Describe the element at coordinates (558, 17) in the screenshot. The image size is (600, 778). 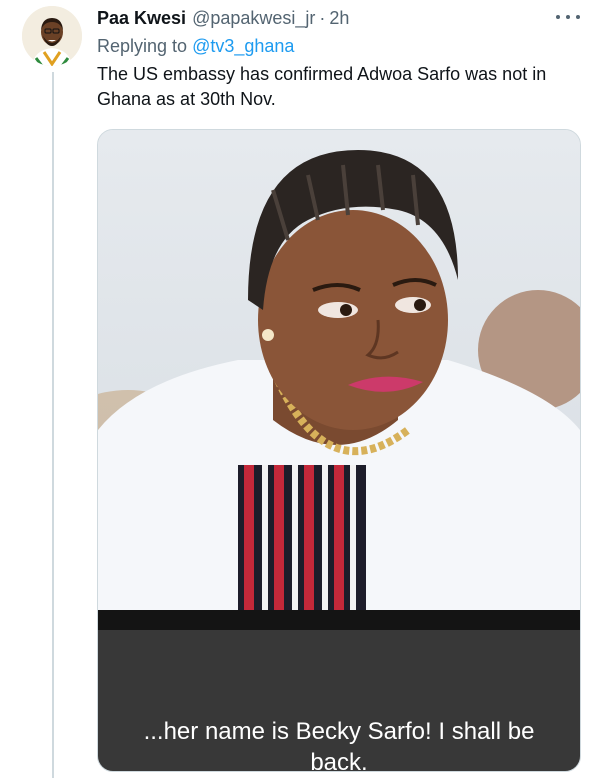
I see `more-horizontal-icon` at that location.